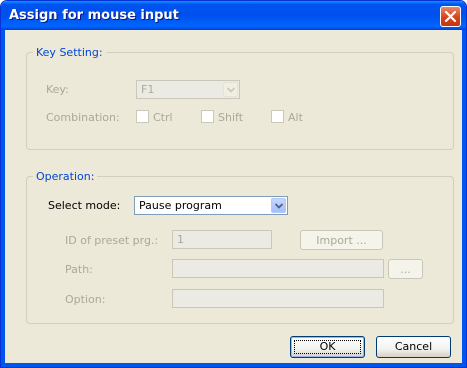 Image resolution: width=467 pixels, height=368 pixels. What do you see at coordinates (207, 116) in the screenshot?
I see `shift-checkbox` at bounding box center [207, 116].